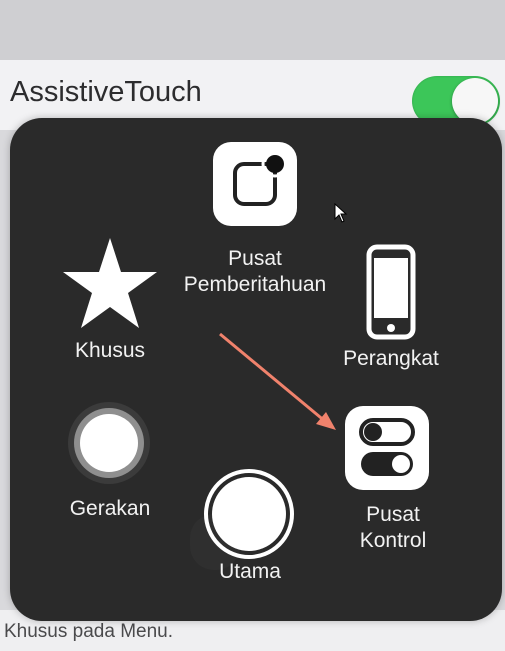 The width and height of the screenshot is (505, 651). Describe the element at coordinates (341, 213) in the screenshot. I see `mouse-cursor-icon` at that location.